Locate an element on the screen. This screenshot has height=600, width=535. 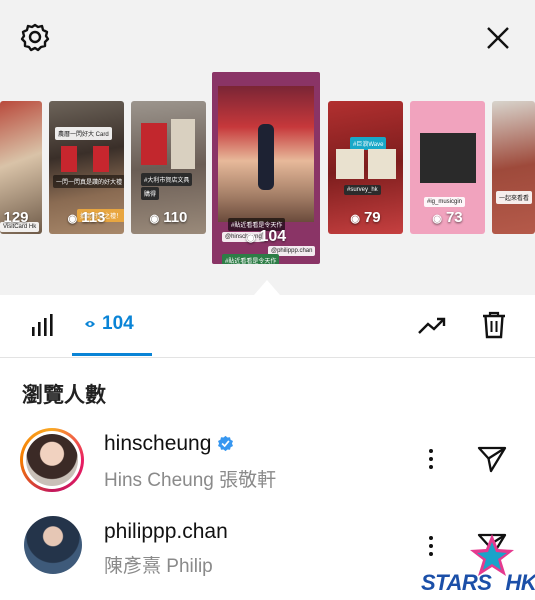
story-overlay-text: 購得 is located at coordinates (150, 193).